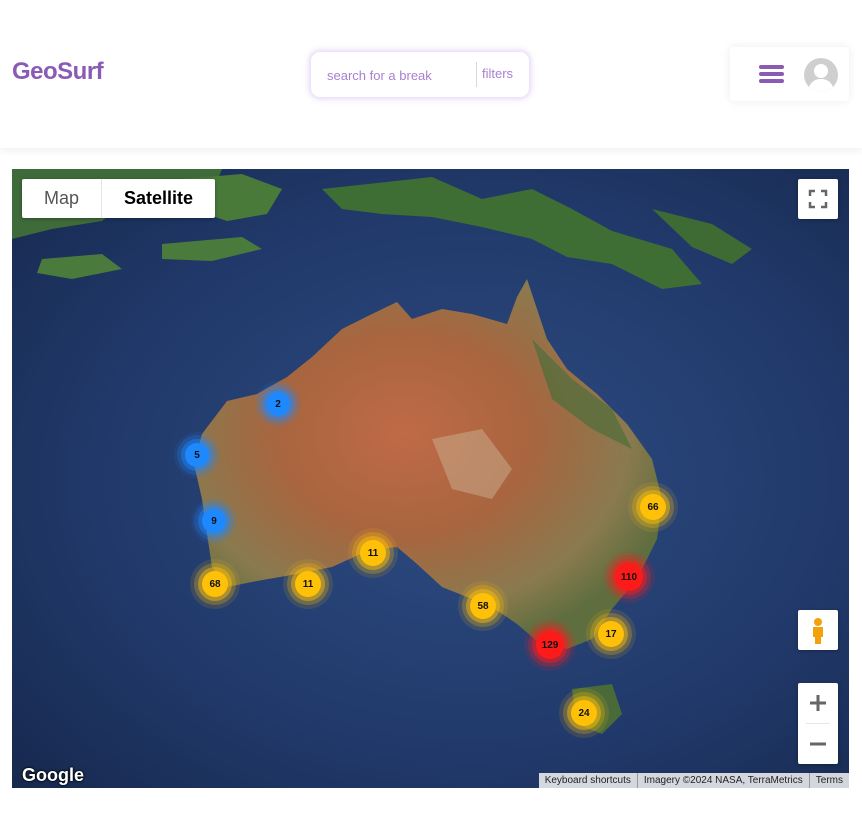  Describe the element at coordinates (53, 775) in the screenshot. I see `google-logo: Google` at that location.